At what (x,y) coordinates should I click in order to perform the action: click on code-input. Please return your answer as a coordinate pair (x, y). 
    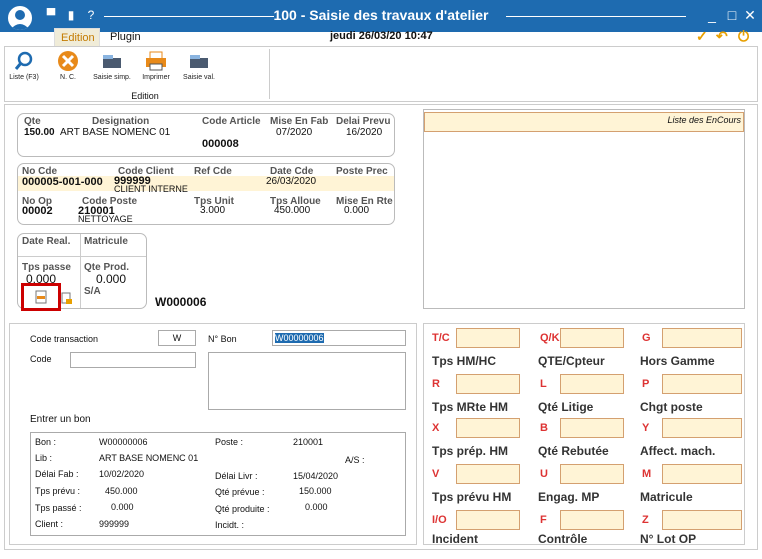
    Looking at the image, I should click on (133, 360).